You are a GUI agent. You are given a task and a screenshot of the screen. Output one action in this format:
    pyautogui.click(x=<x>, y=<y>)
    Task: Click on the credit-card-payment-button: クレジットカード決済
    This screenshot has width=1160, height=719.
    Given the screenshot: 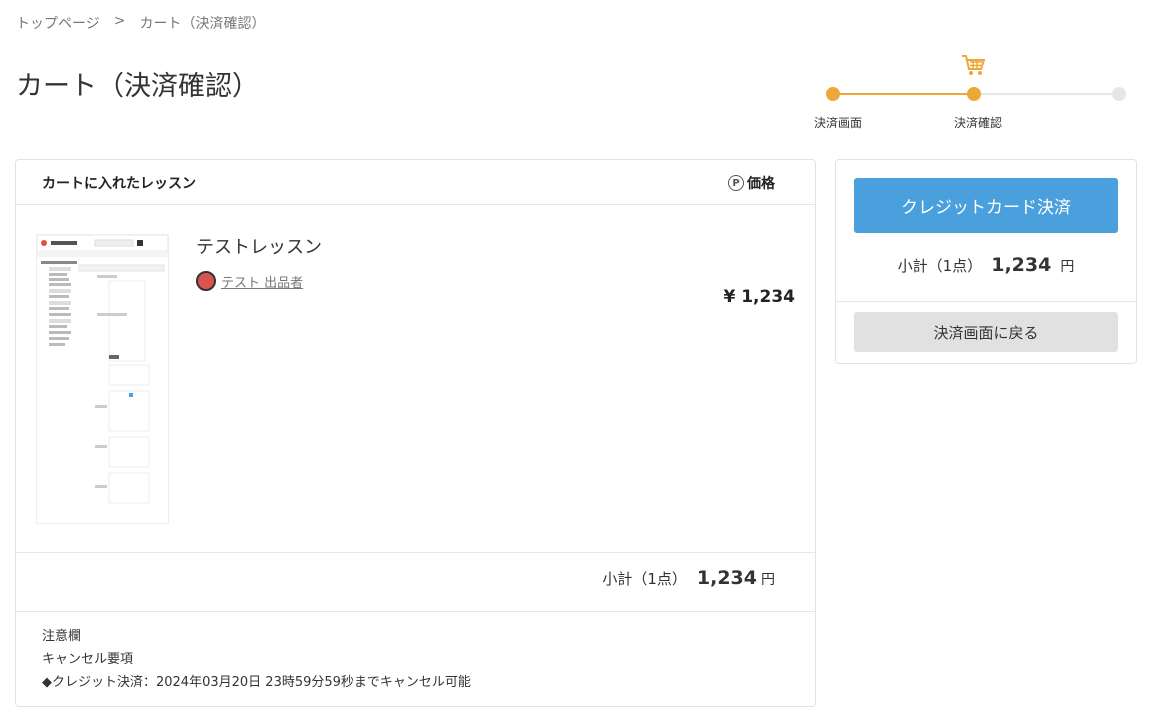 What is the action you would take?
    pyautogui.click(x=986, y=205)
    